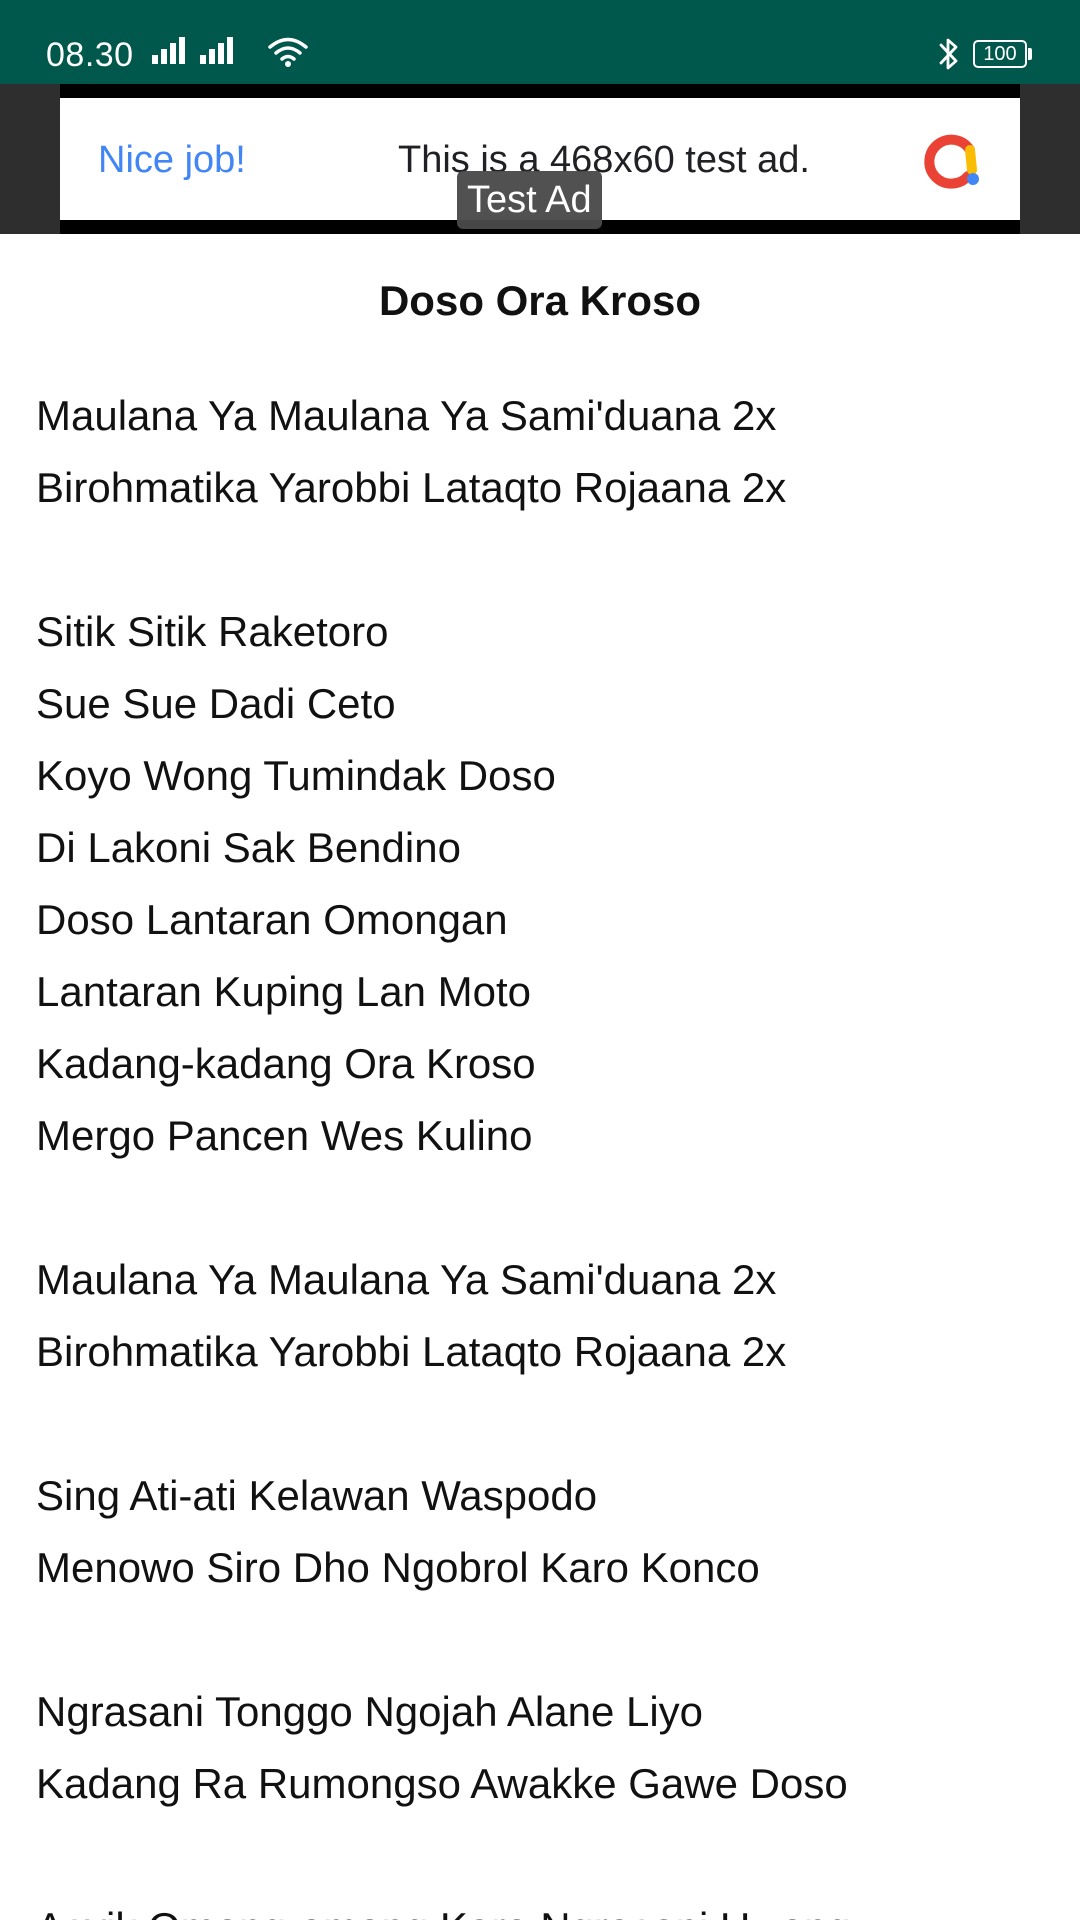 This screenshot has height=1920, width=1080. Describe the element at coordinates (529, 200) in the screenshot. I see `test-ad-label: Test Ad` at that location.